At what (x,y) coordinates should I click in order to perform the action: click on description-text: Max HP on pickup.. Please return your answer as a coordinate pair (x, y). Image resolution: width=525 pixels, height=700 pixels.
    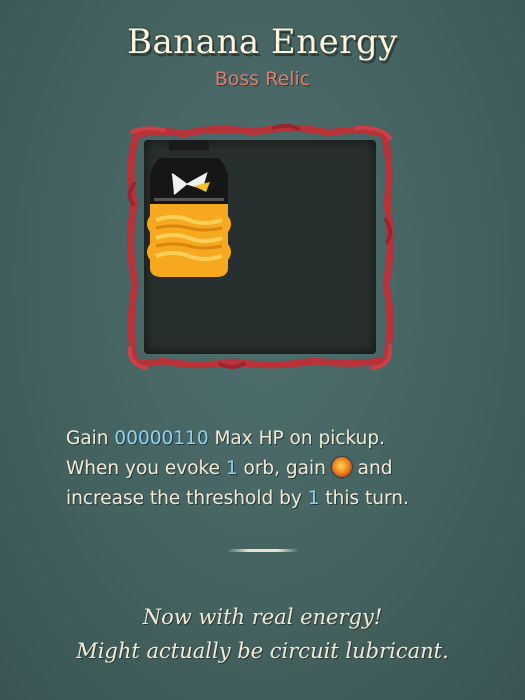
    Looking at the image, I should click on (297, 438).